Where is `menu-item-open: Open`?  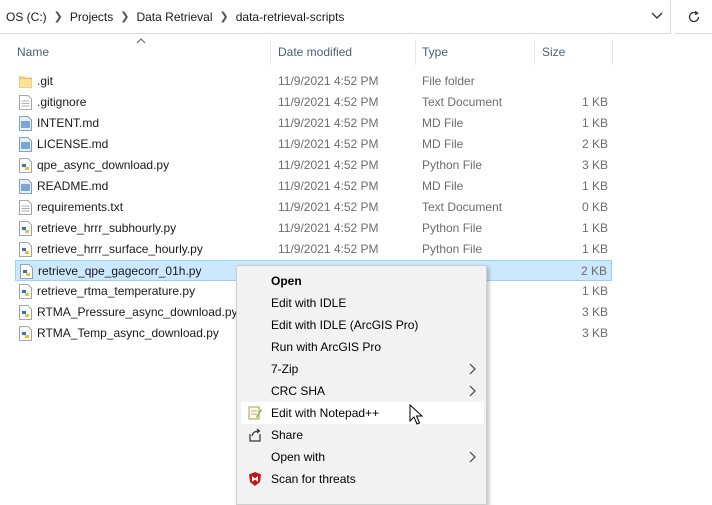 menu-item-open: Open is located at coordinates (362, 281).